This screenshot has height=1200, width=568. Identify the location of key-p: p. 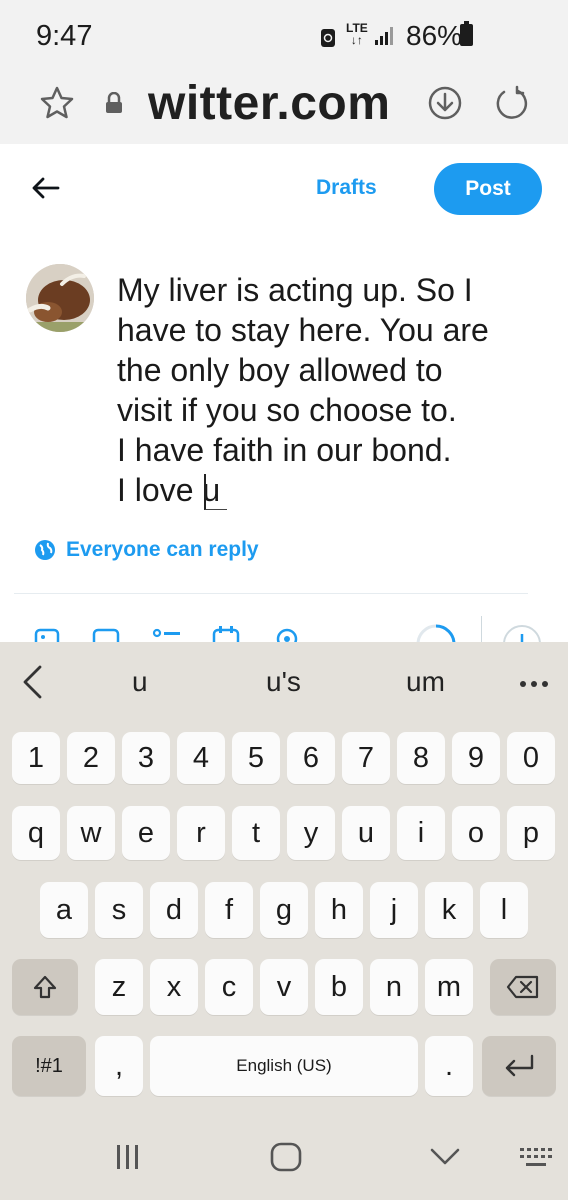
(531, 833).